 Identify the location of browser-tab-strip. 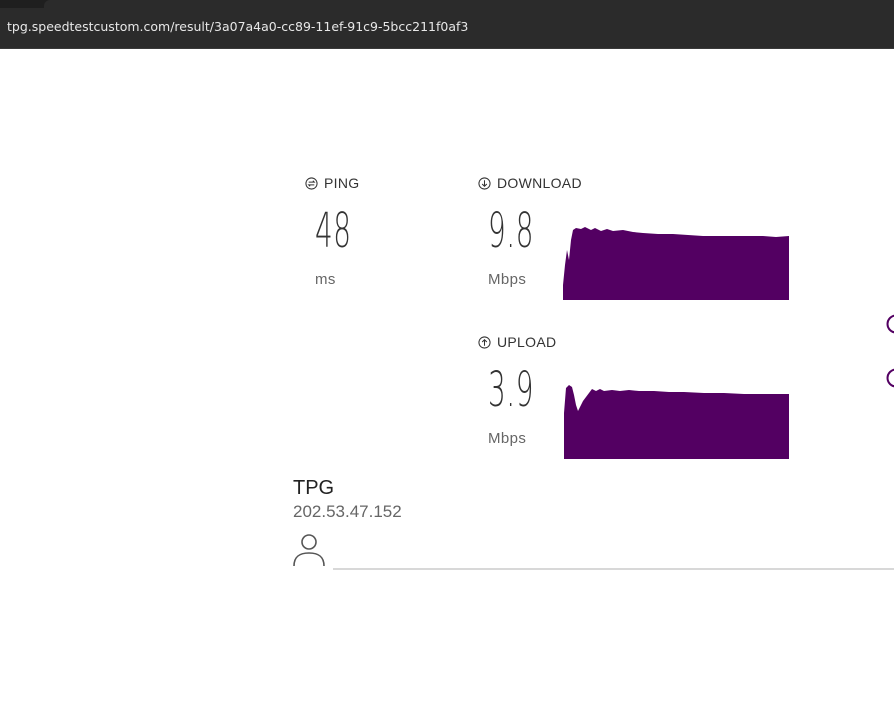
(447, 4).